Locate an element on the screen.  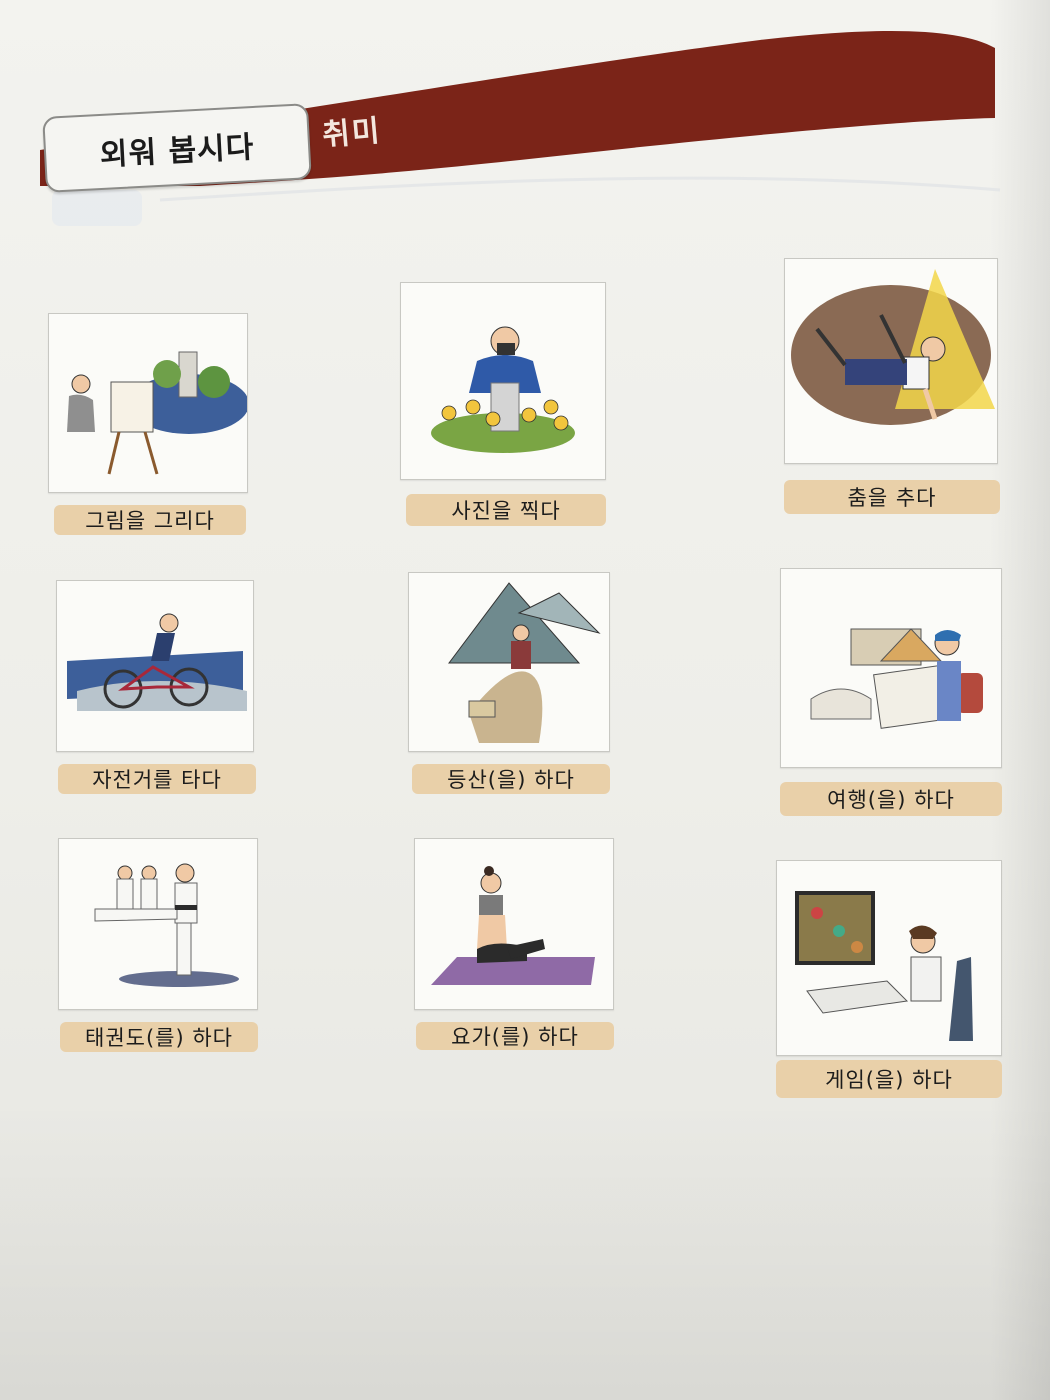
travel-illustration is located at coordinates (891, 668).